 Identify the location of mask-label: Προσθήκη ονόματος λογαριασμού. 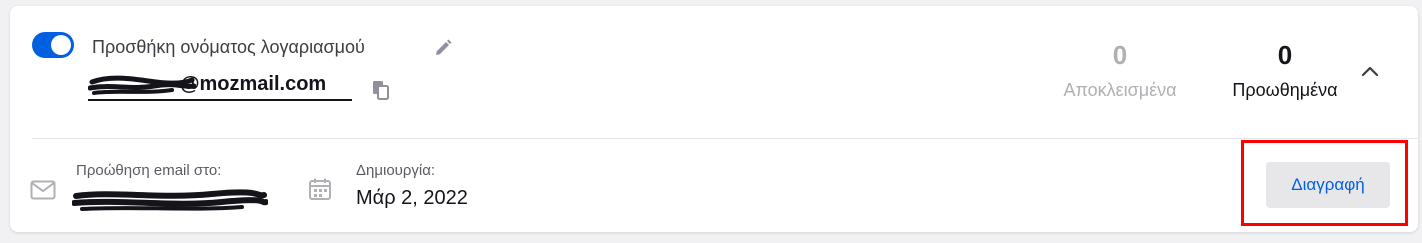
(228, 47).